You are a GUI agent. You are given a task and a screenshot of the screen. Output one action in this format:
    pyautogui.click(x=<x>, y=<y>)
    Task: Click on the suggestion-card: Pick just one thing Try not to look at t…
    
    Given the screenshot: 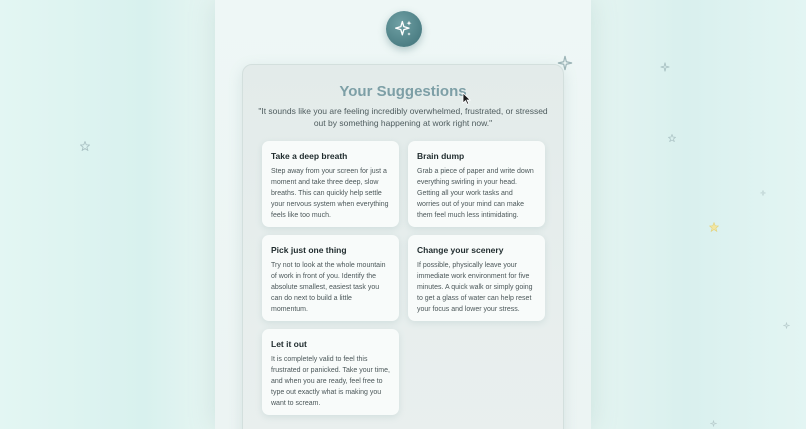 What is the action you would take?
    pyautogui.click(x=330, y=278)
    